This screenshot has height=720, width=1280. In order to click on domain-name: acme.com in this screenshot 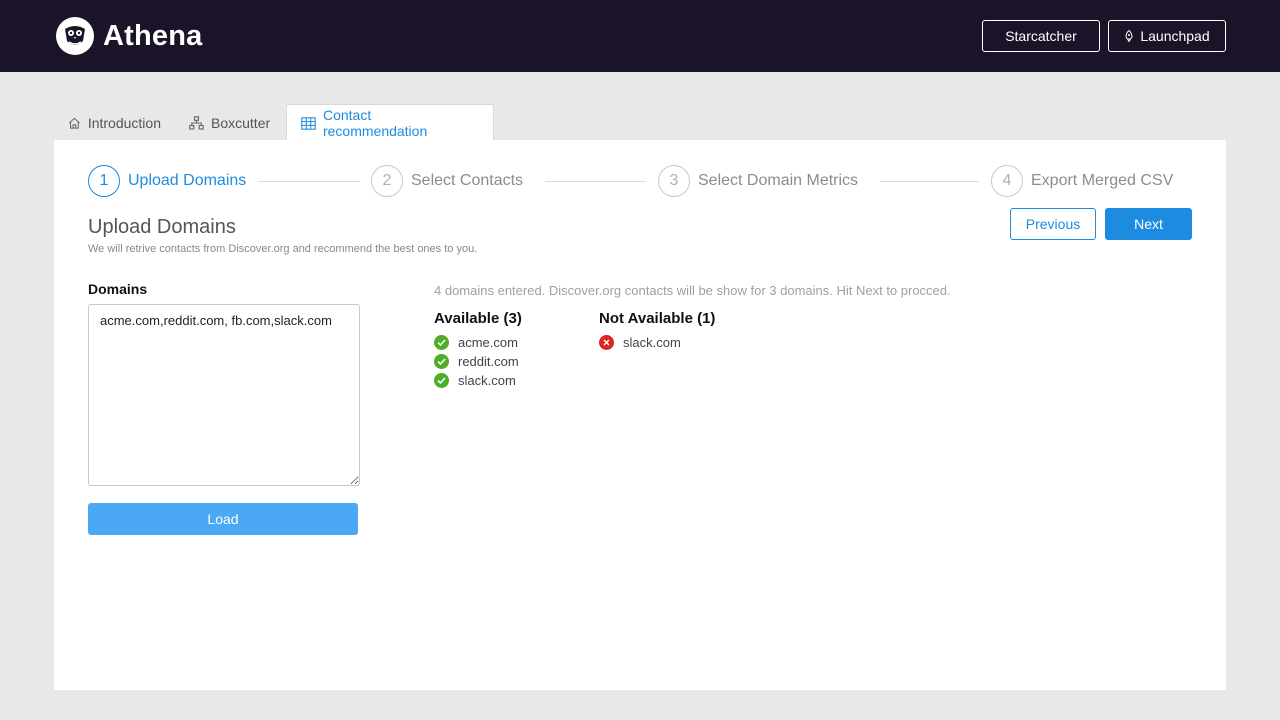, I will do `click(488, 342)`.